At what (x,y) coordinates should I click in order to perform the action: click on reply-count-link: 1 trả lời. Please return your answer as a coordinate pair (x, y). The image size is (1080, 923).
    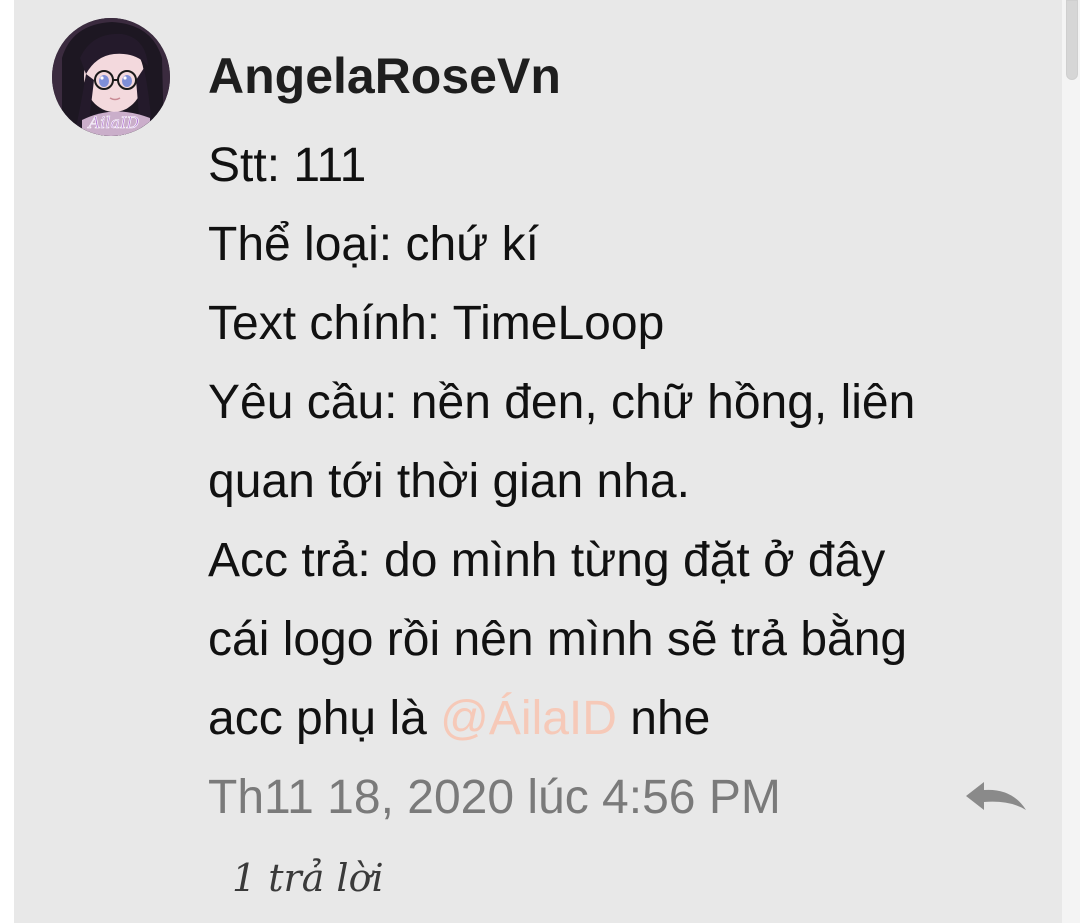
    Looking at the image, I should click on (308, 878).